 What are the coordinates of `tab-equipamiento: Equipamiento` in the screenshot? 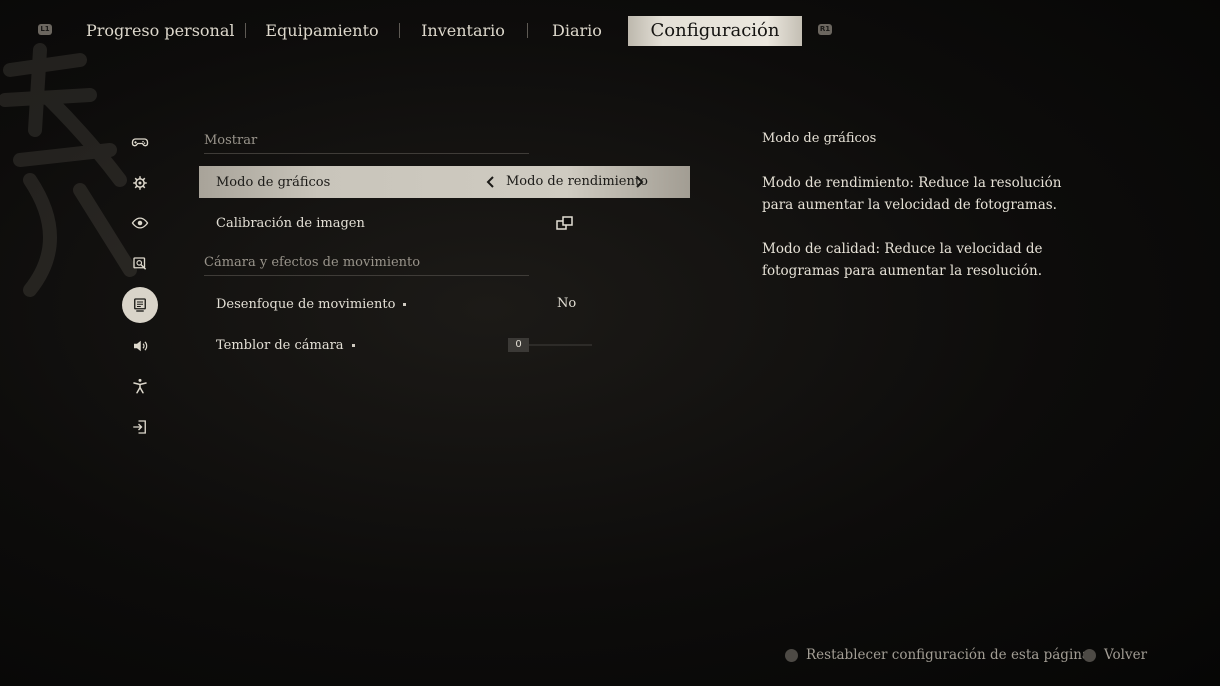 It's located at (322, 31).